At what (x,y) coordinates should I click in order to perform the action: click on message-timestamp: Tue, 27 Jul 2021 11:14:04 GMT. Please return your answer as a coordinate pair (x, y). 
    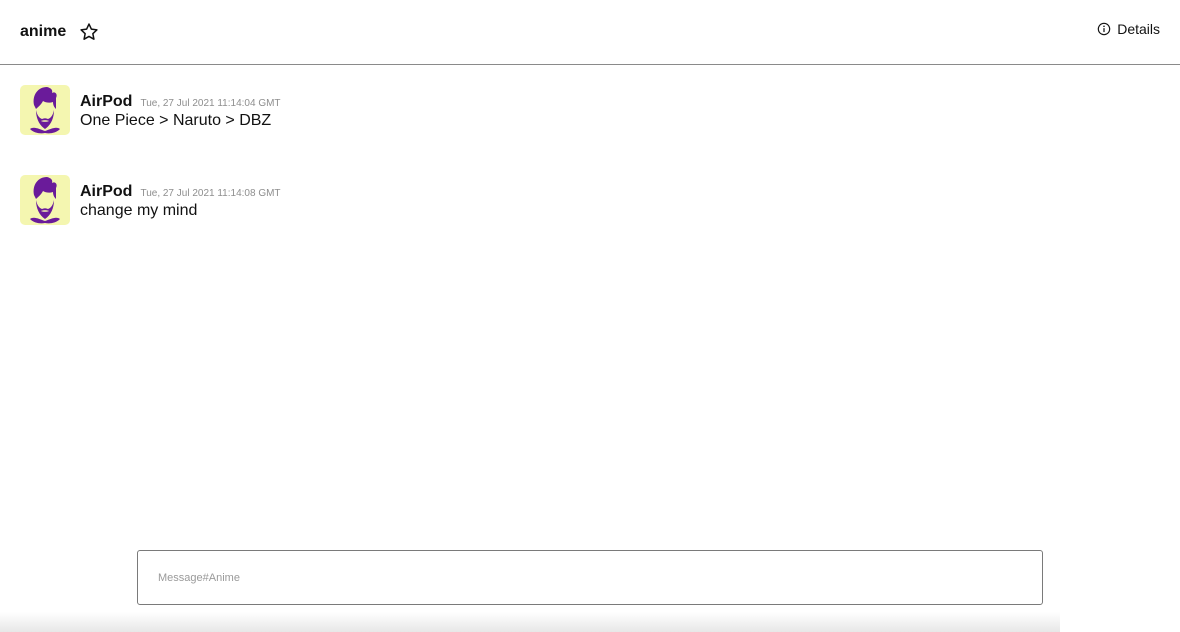
    Looking at the image, I should click on (210, 103).